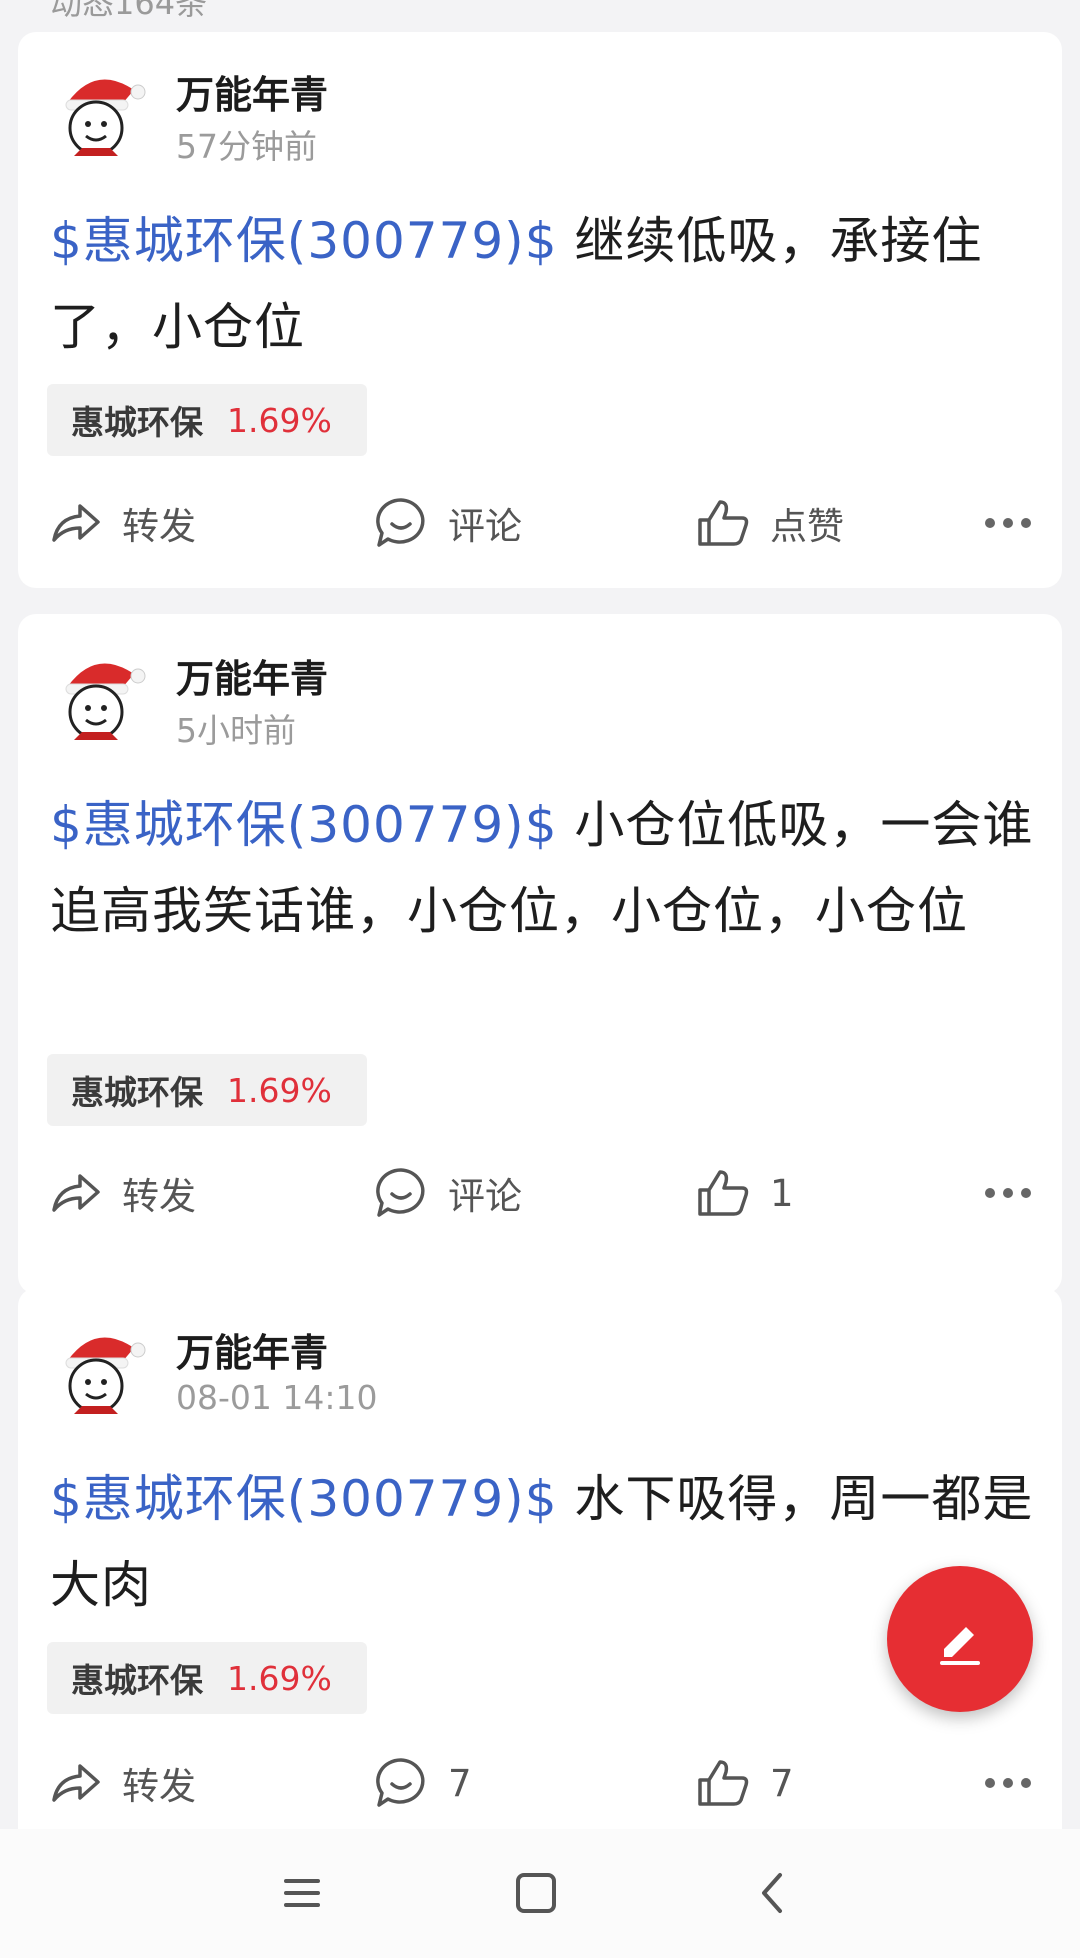  I want to click on system-nav-bar, so click(540, 1893).